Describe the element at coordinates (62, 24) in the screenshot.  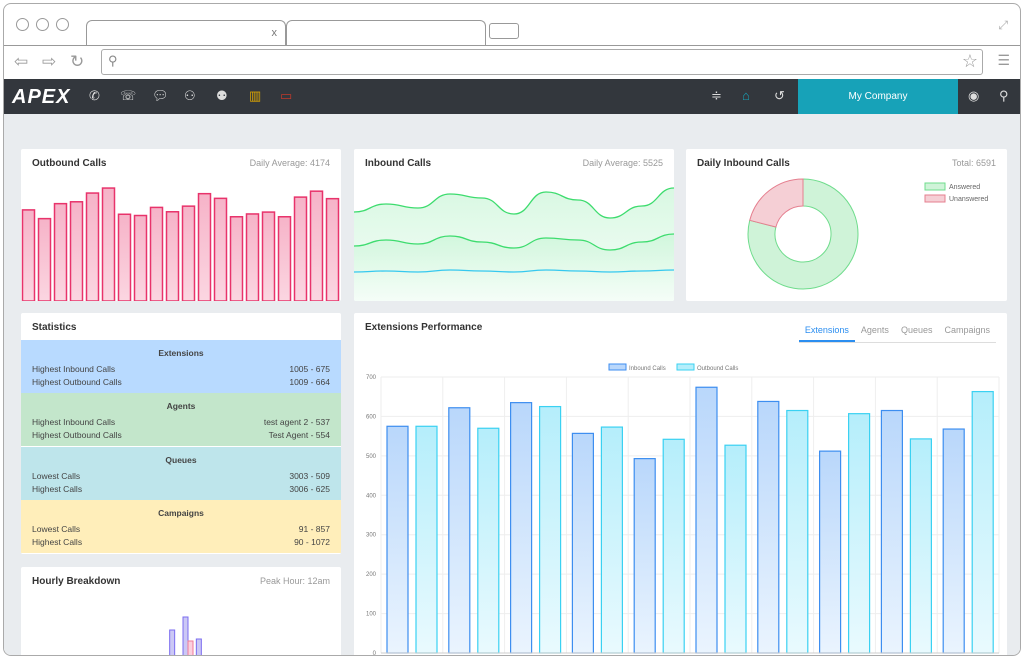
I see `window-maximize-dot` at that location.